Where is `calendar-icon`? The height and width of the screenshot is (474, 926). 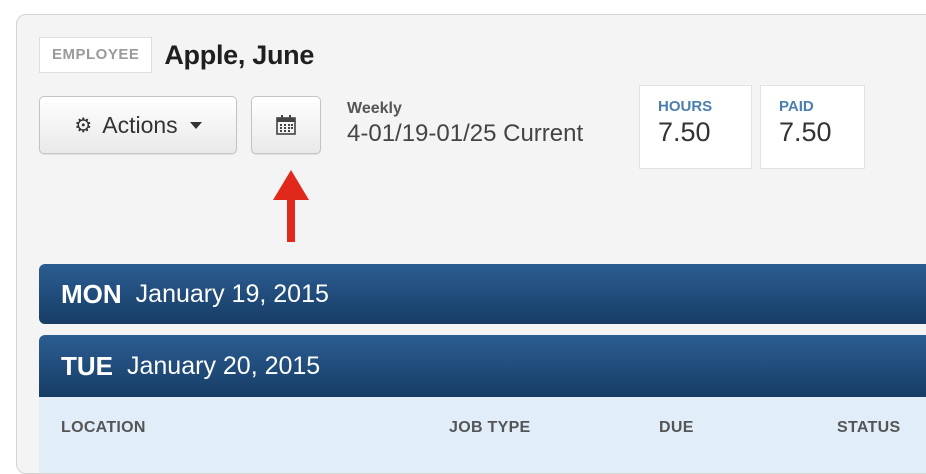
calendar-icon is located at coordinates (286, 125).